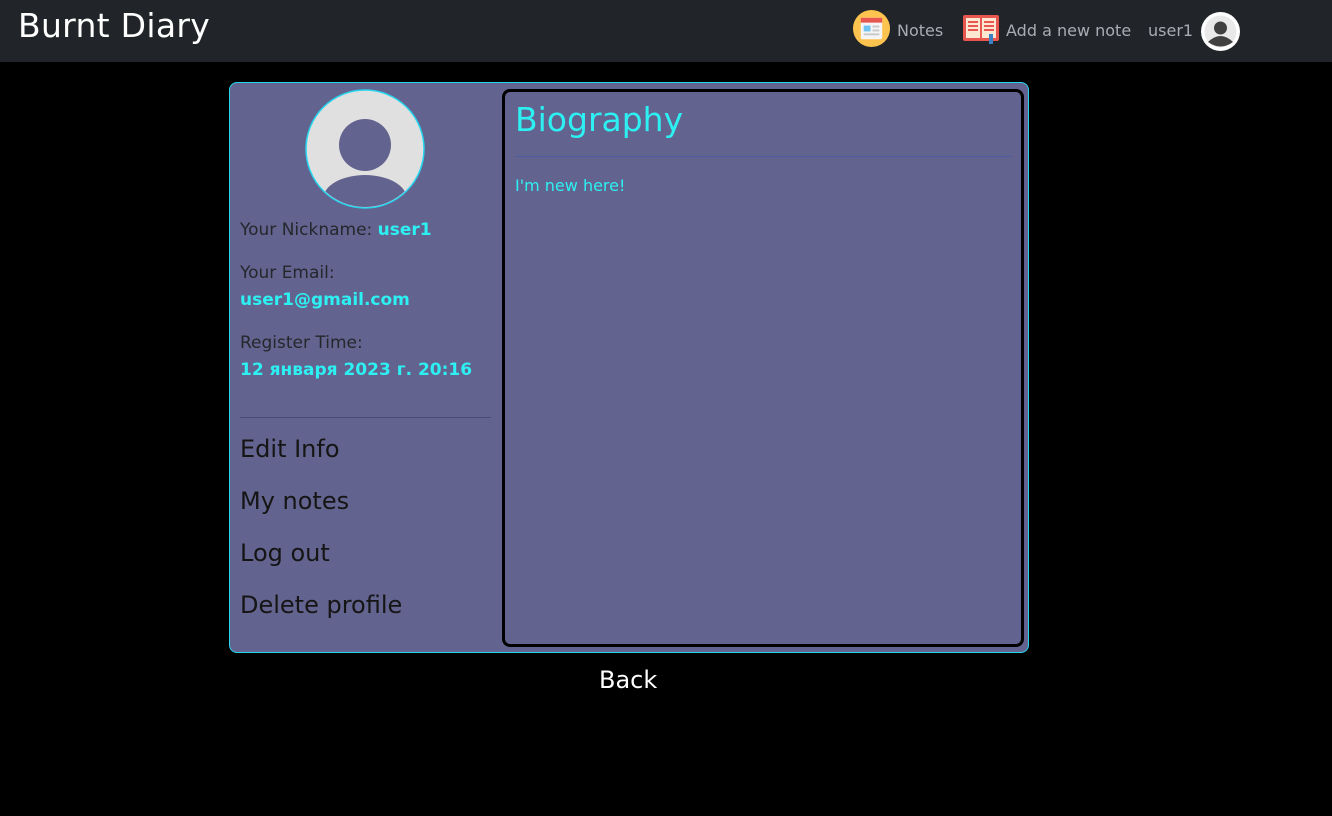 Image resolution: width=1332 pixels, height=816 pixels. What do you see at coordinates (666, 31) in the screenshot?
I see `top-navbar: Burnt Diary Notes Add a new note user1` at bounding box center [666, 31].